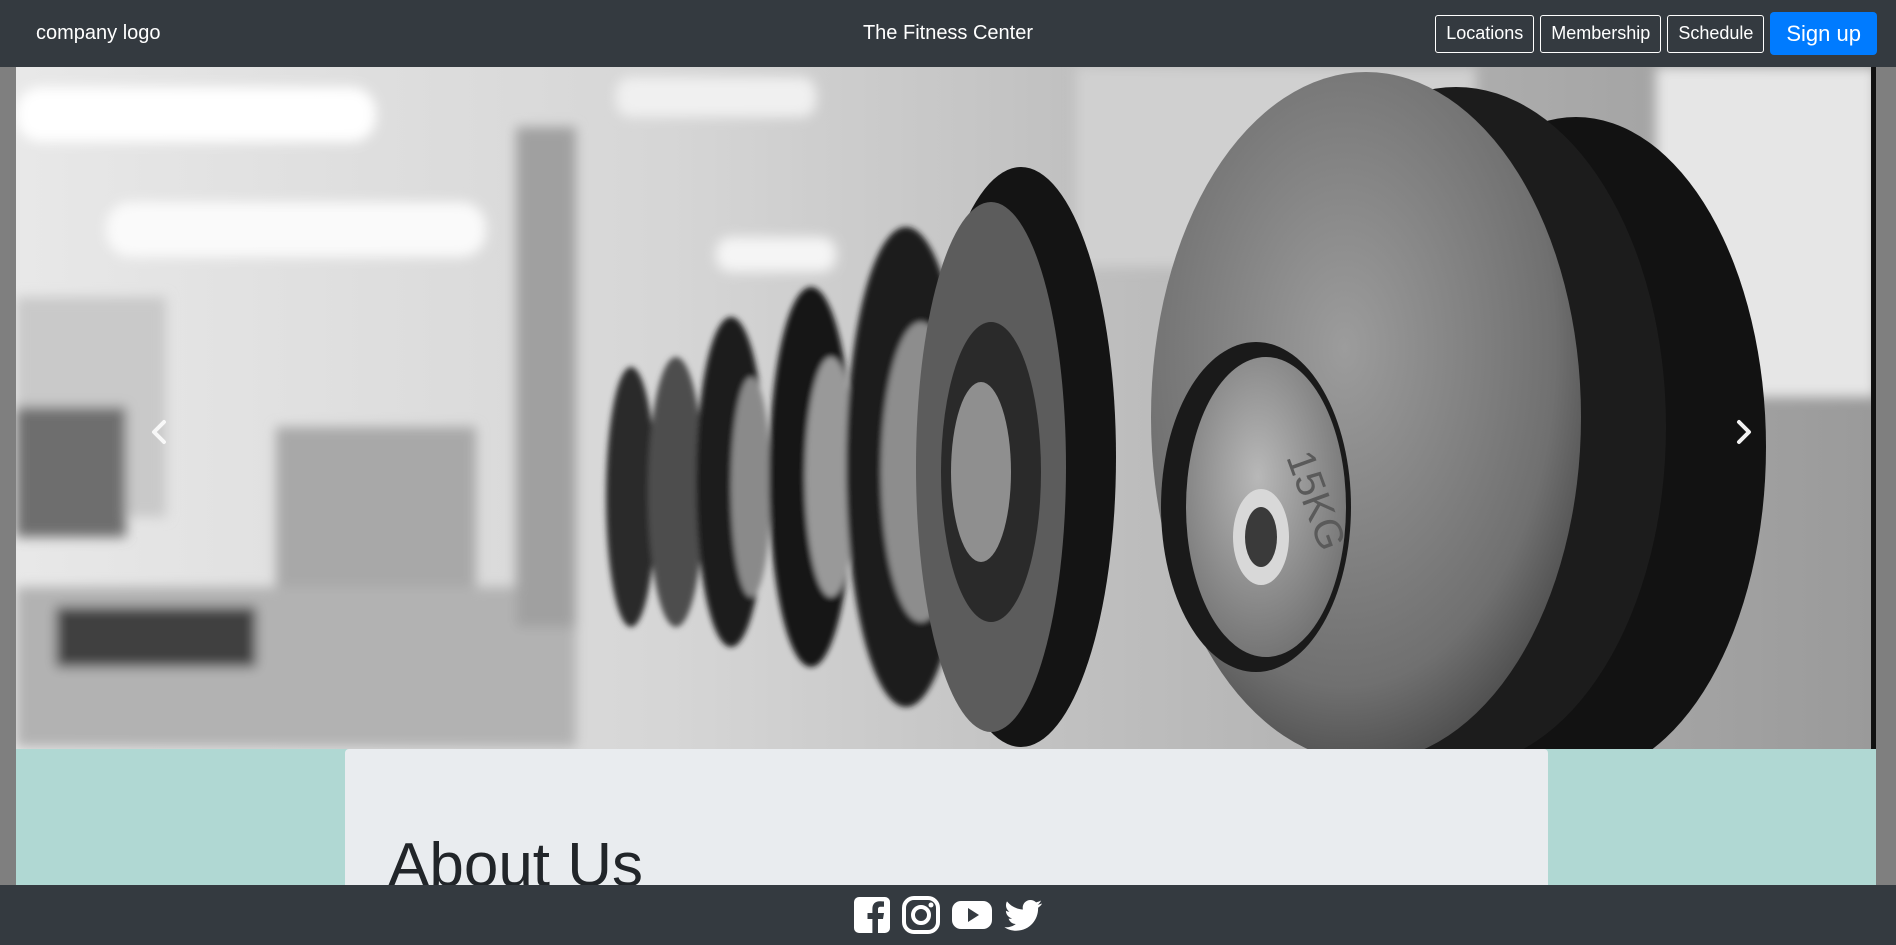 The image size is (1896, 945). Describe the element at coordinates (946, 817) in the screenshot. I see `about-us-card: About Us` at that location.